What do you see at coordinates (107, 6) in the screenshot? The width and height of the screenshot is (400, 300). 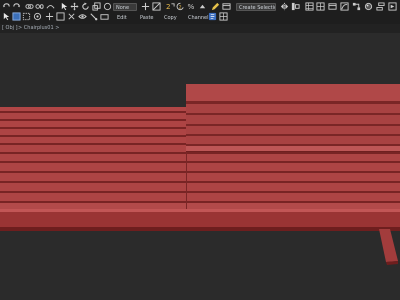 I see `place-icon` at bounding box center [107, 6].